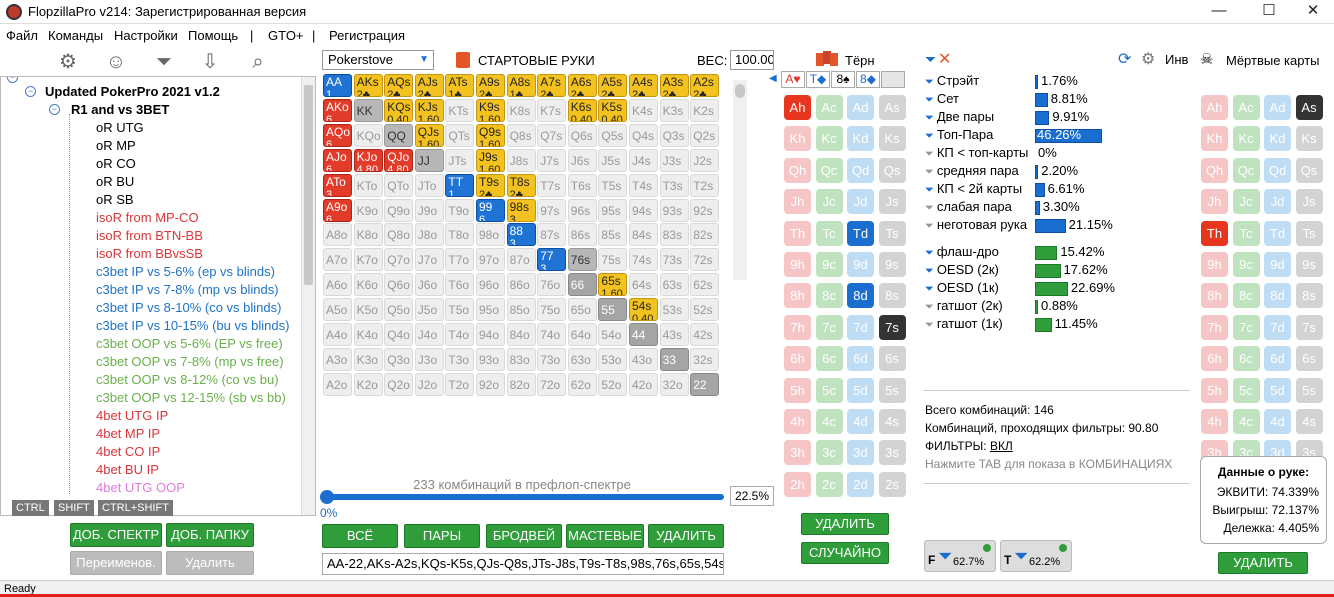  I want to click on dead-card-Qh: Qh, so click(1214, 170).